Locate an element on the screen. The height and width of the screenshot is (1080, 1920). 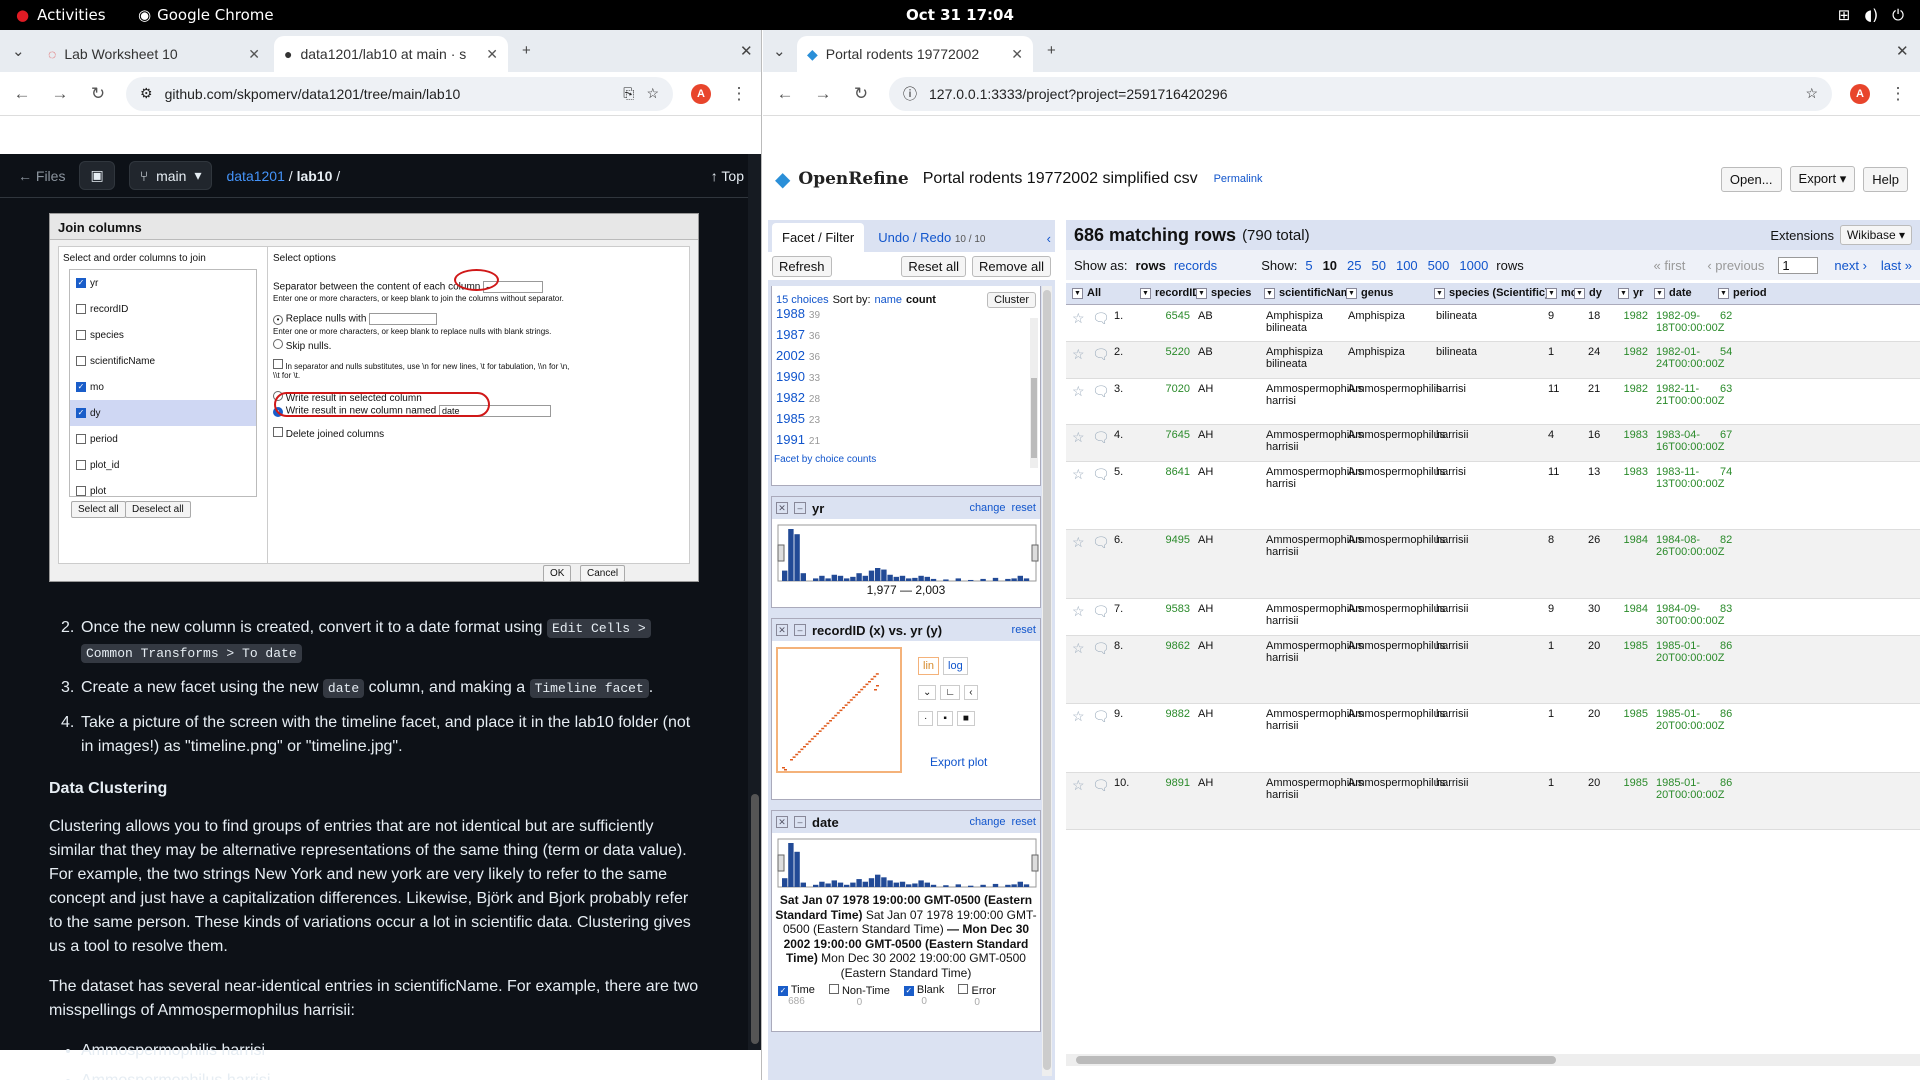
timeline-check: ✓ Time 686 is located at coordinates (796, 996).